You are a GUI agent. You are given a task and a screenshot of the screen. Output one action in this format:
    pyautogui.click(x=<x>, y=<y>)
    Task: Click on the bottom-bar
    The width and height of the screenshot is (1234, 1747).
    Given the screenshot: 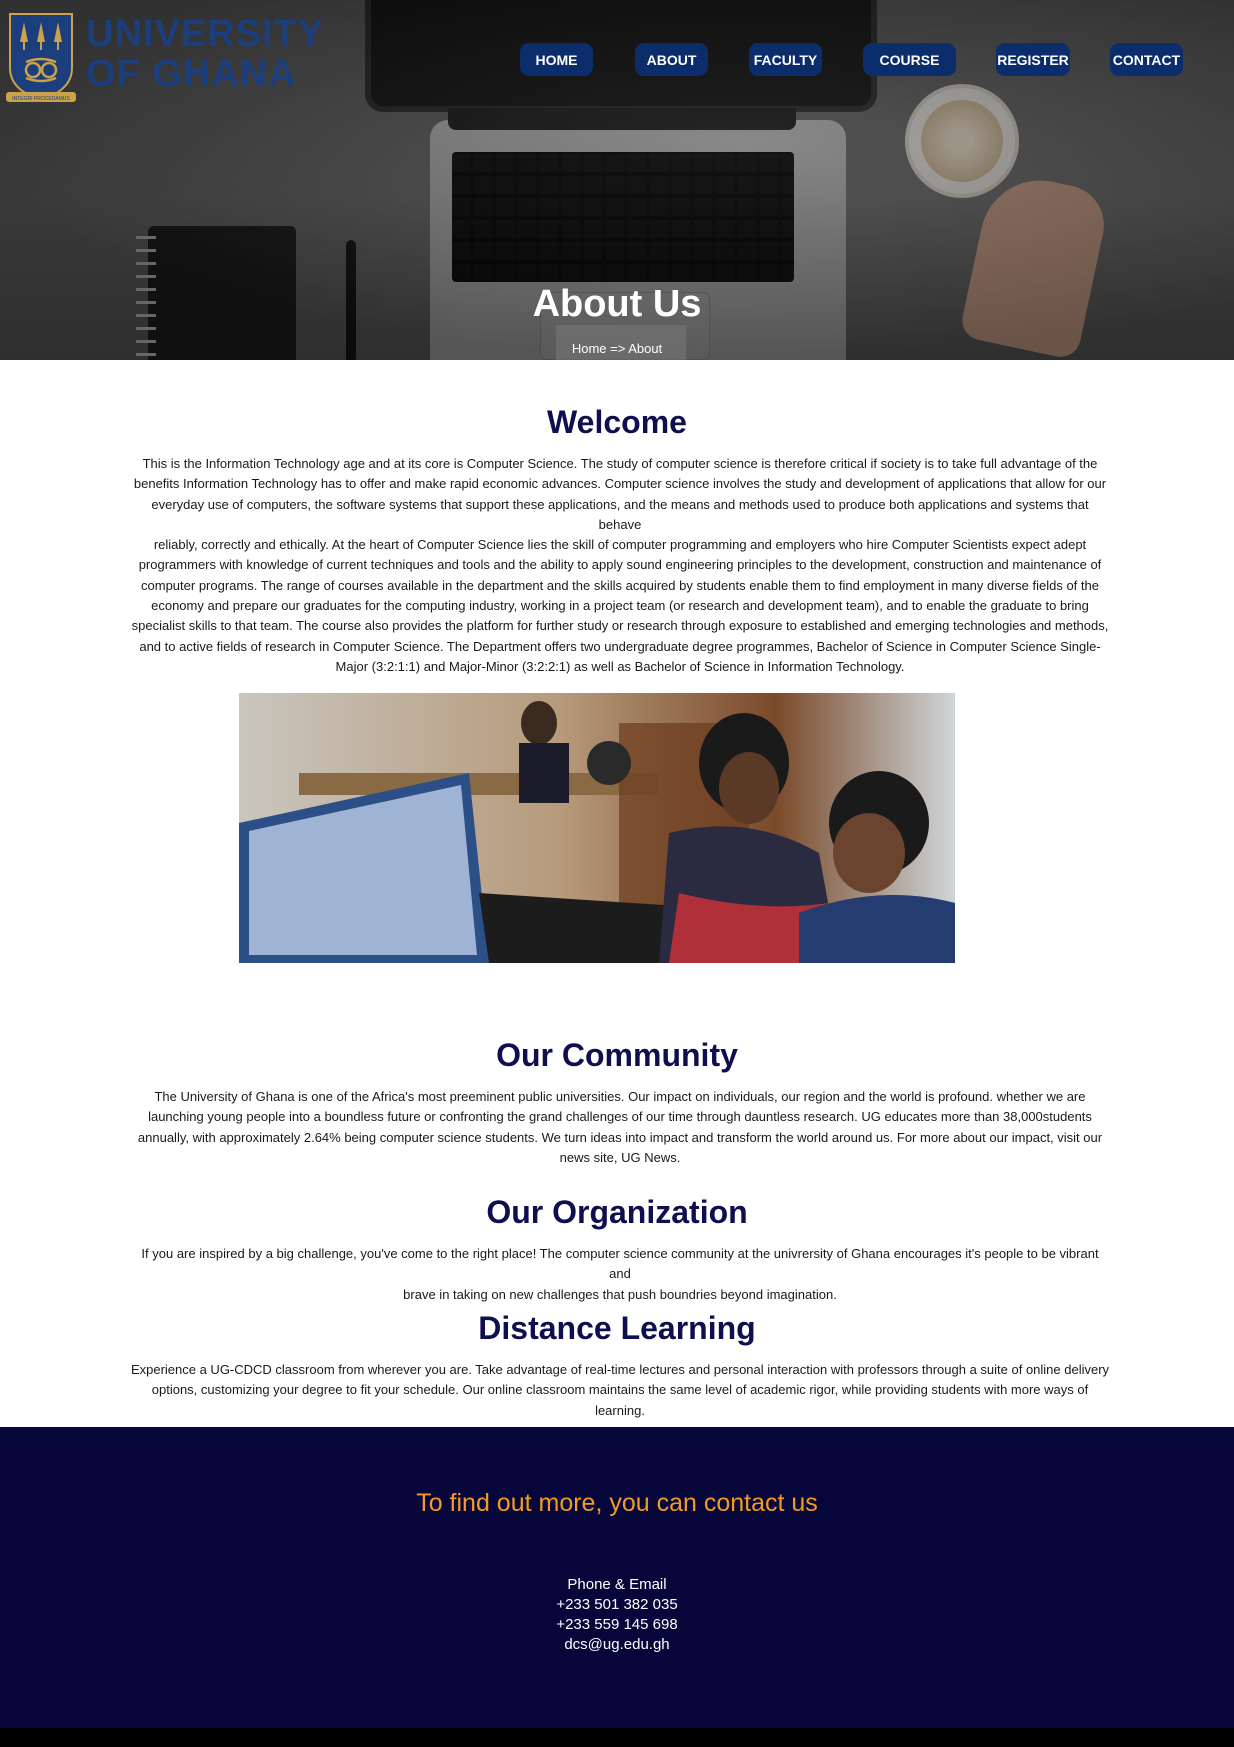 What is the action you would take?
    pyautogui.click(x=617, y=1737)
    